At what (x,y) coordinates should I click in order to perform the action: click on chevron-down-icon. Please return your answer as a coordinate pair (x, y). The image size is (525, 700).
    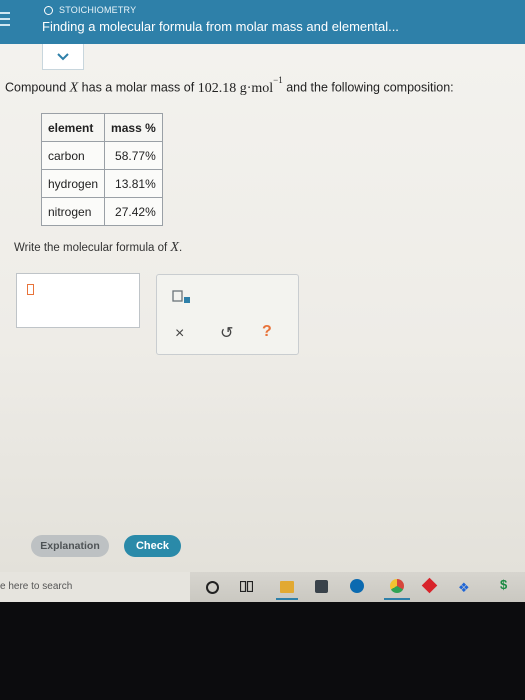
    Looking at the image, I should click on (63, 56).